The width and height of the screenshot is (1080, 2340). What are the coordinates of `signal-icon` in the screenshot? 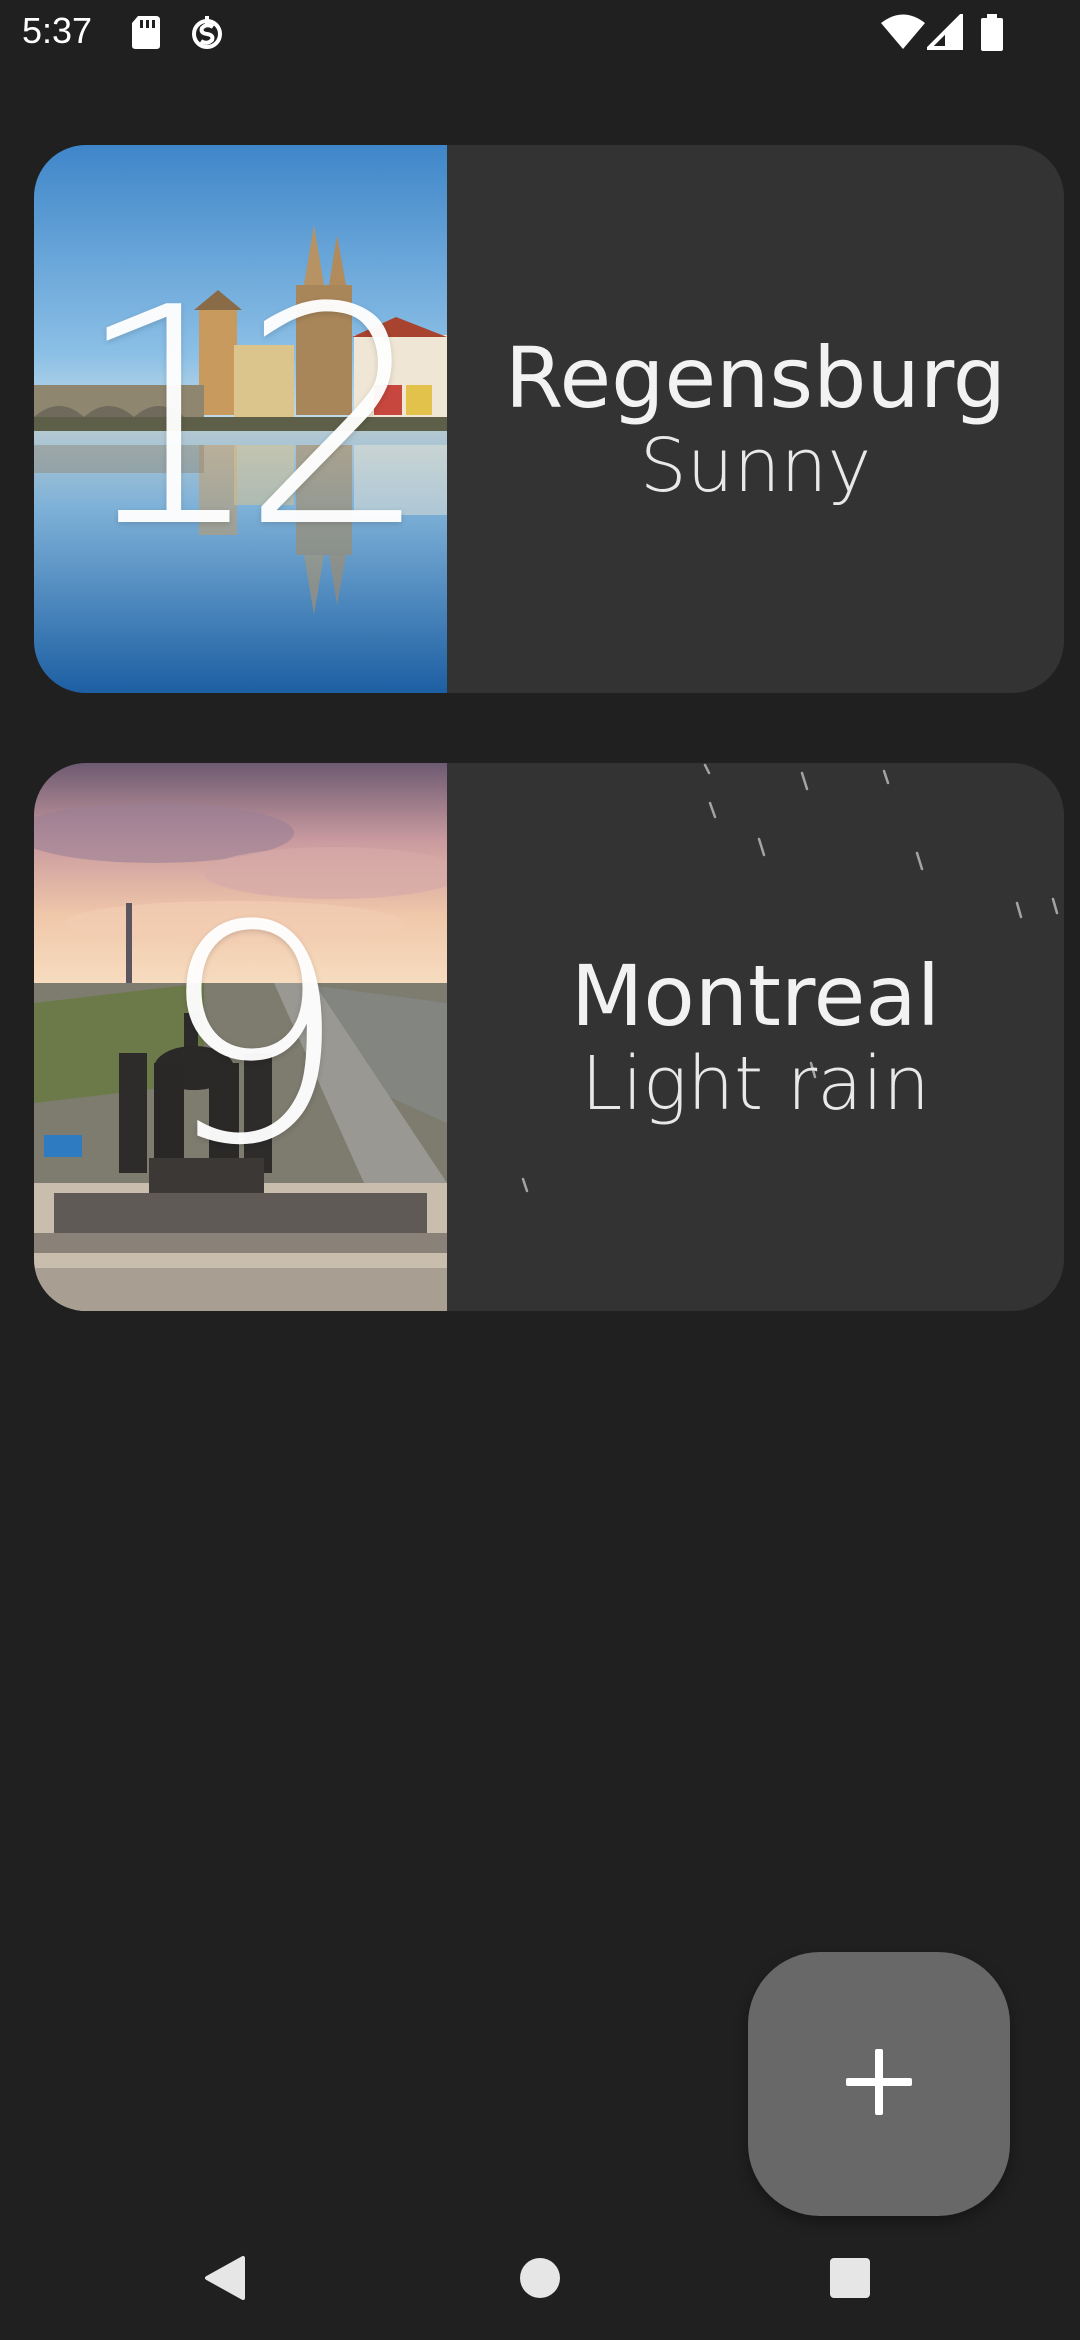 It's located at (943, 32).